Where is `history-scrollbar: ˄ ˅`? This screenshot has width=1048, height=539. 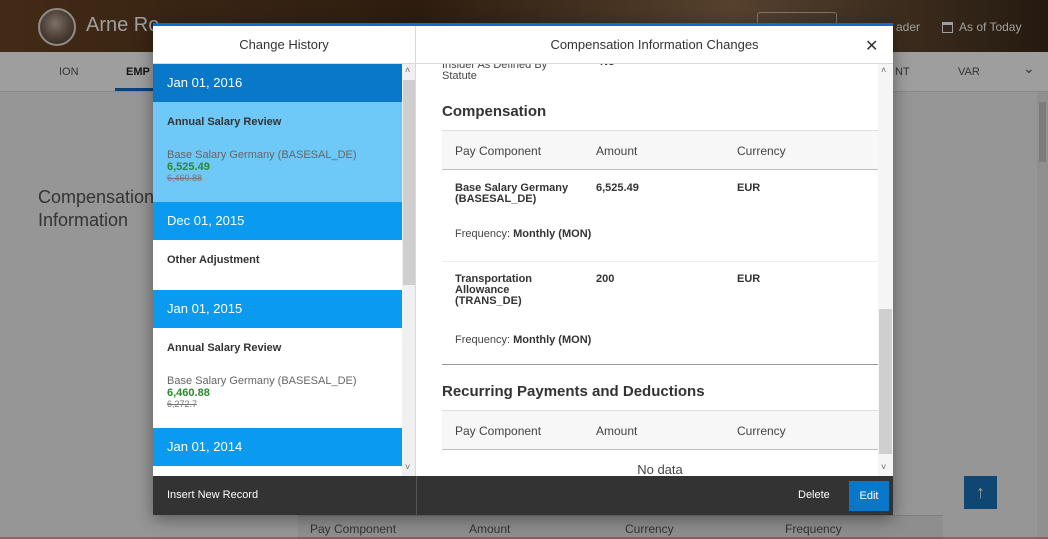
history-scrollbar: ˄ ˅ is located at coordinates (409, 270).